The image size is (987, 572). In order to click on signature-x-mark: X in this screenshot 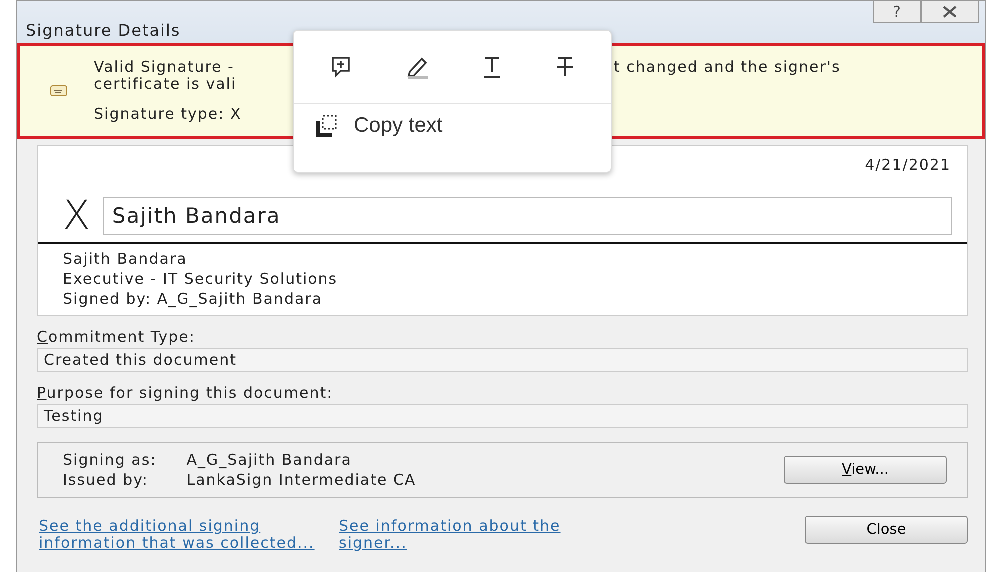, I will do `click(77, 216)`.